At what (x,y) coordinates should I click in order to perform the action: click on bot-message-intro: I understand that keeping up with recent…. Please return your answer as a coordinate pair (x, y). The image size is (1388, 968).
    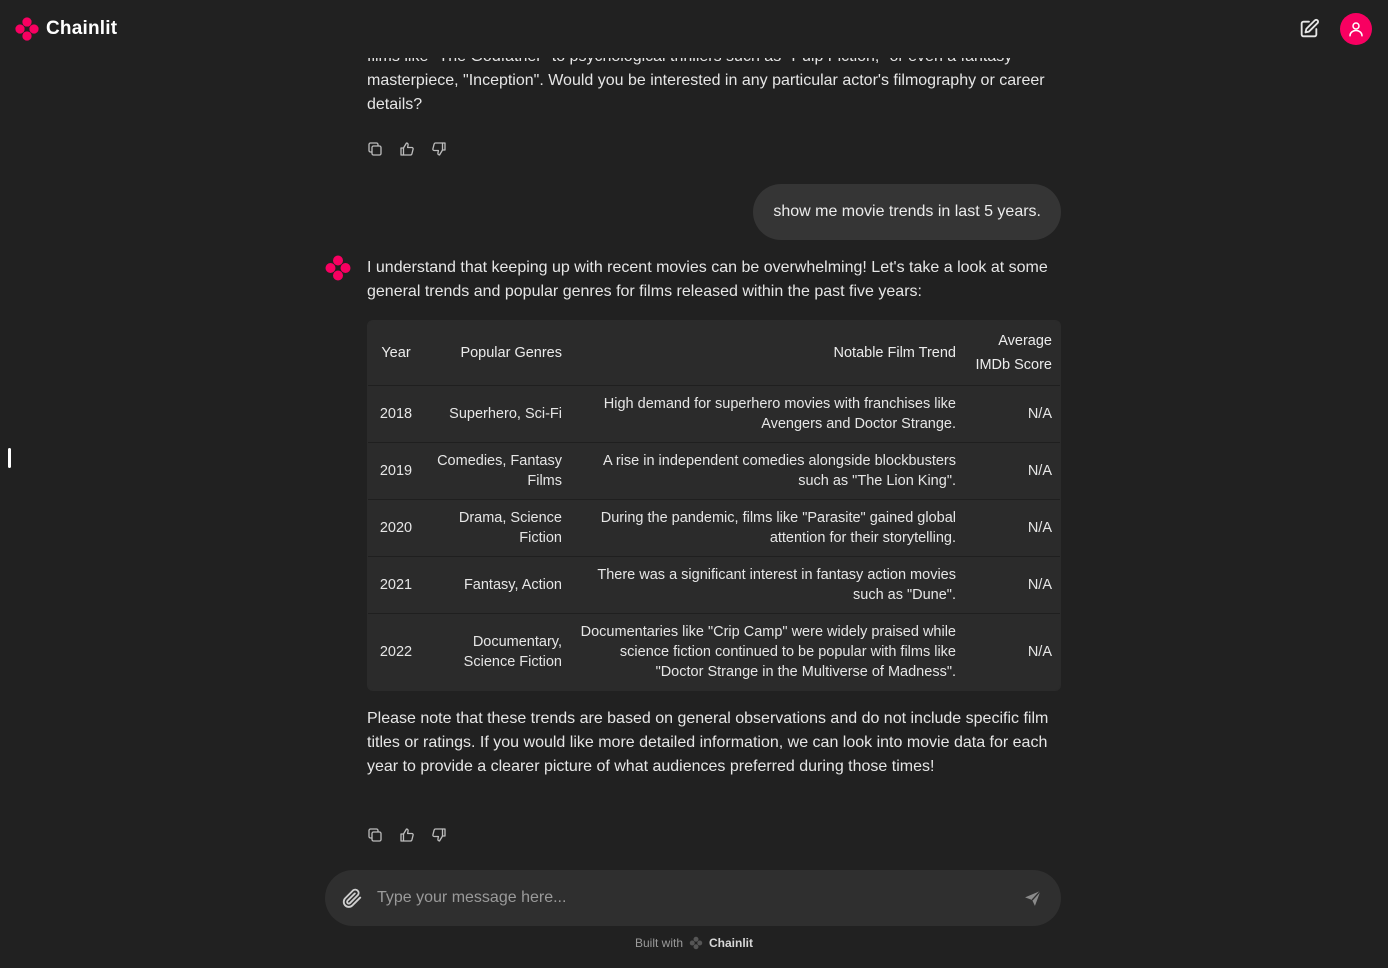
    Looking at the image, I should click on (707, 279).